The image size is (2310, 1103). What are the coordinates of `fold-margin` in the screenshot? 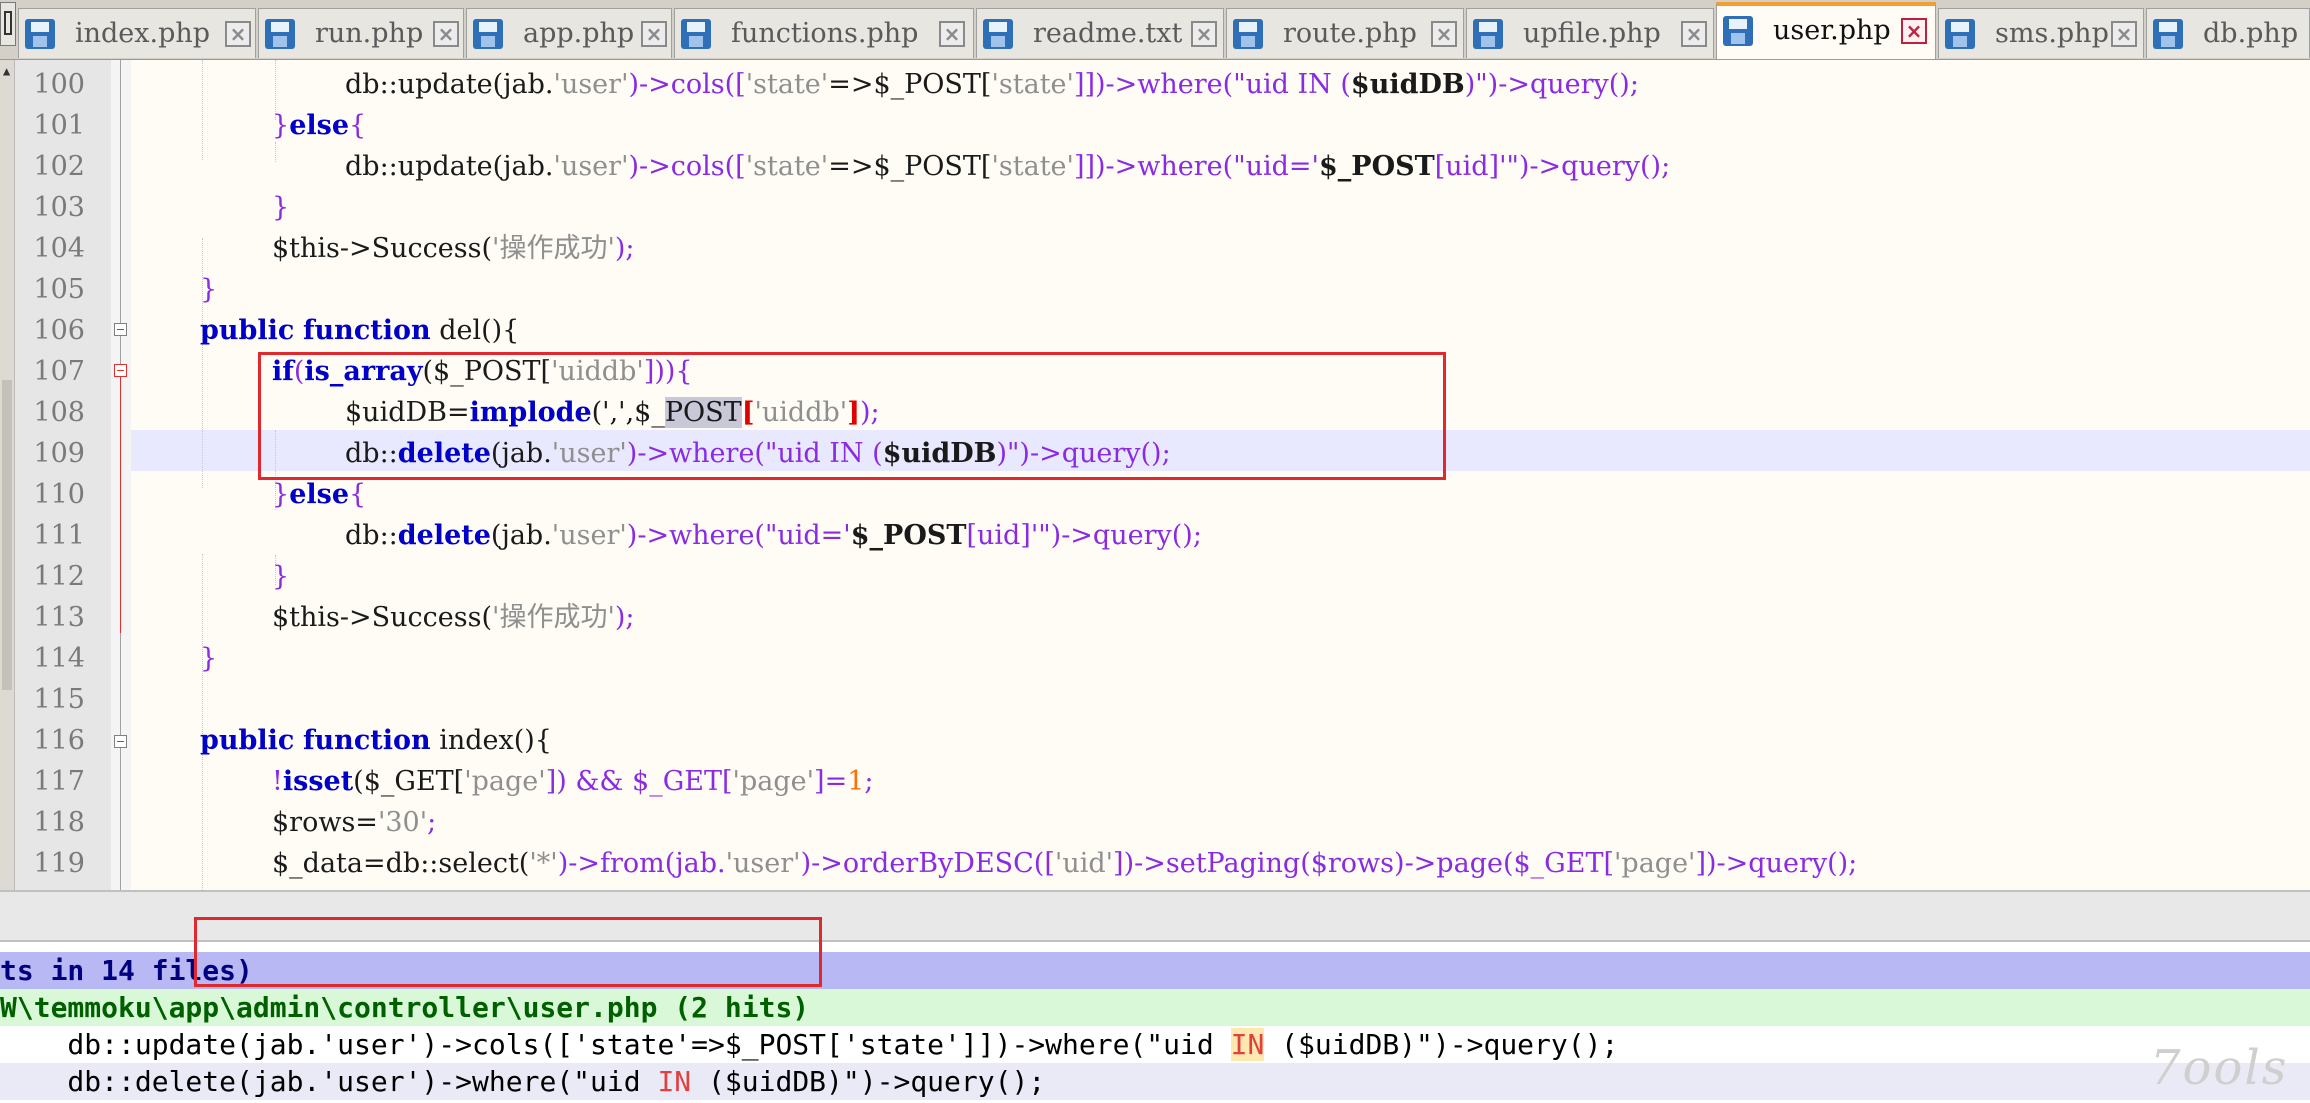 It's located at (121, 475).